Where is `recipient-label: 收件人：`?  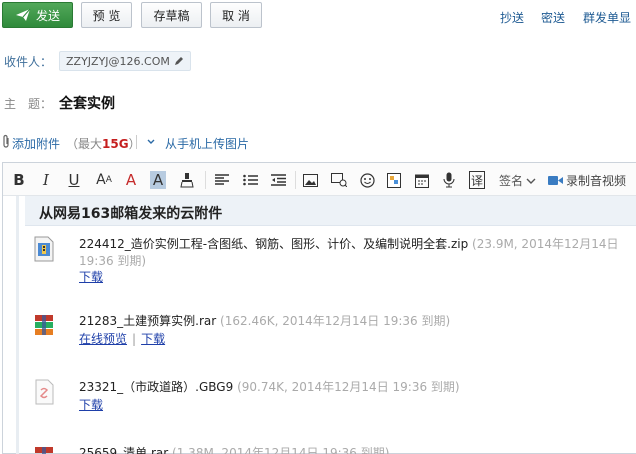 recipient-label: 收件人： is located at coordinates (28, 62).